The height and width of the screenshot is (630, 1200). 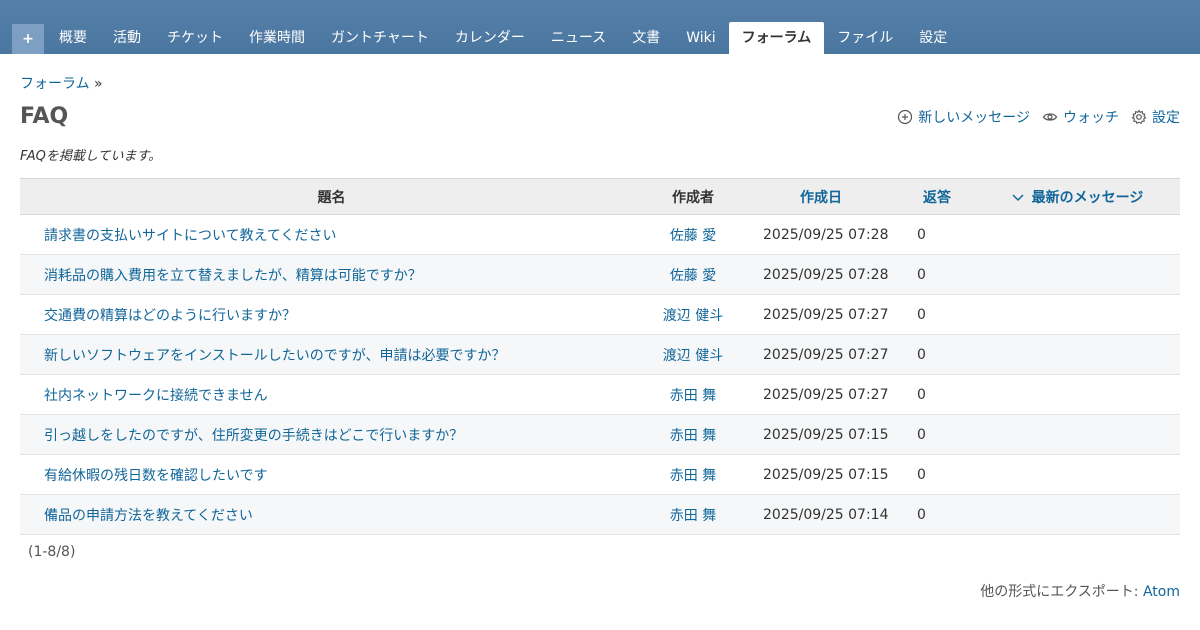 What do you see at coordinates (91, 156) in the screenshot?
I see `board-description: FAQを掲載しています。` at bounding box center [91, 156].